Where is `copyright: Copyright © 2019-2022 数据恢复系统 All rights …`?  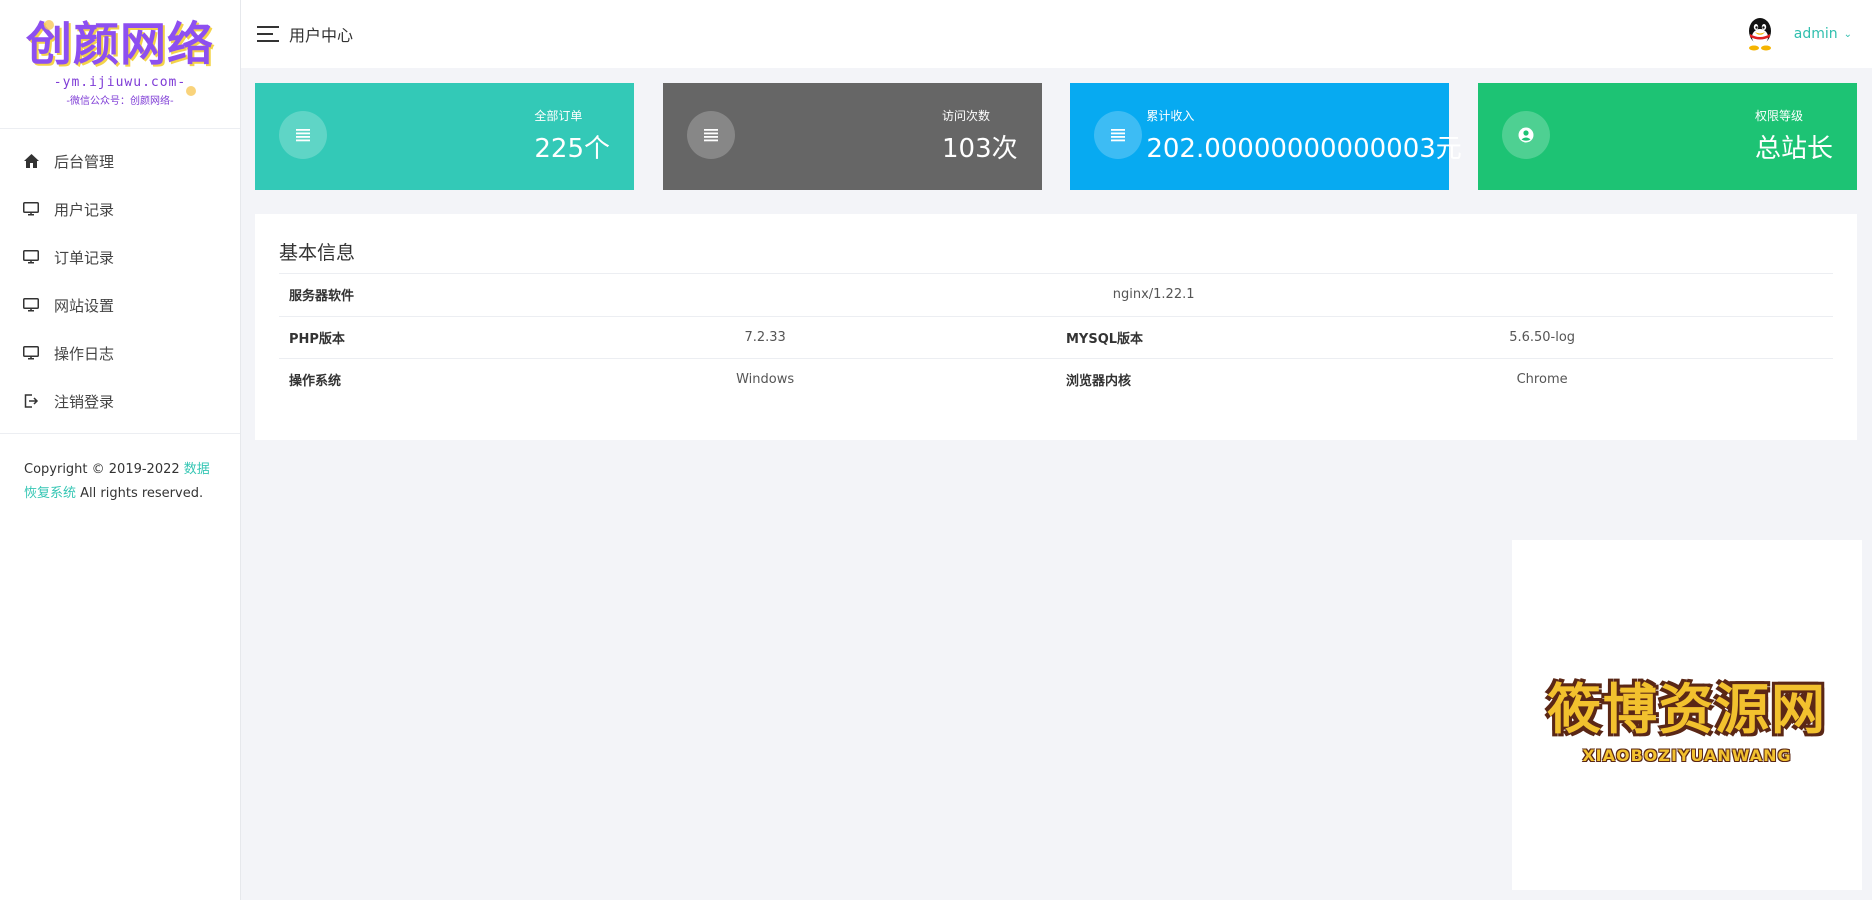
copyright: Copyright © 2019-2022 数据恢复系统 All rights … is located at coordinates (120, 482).